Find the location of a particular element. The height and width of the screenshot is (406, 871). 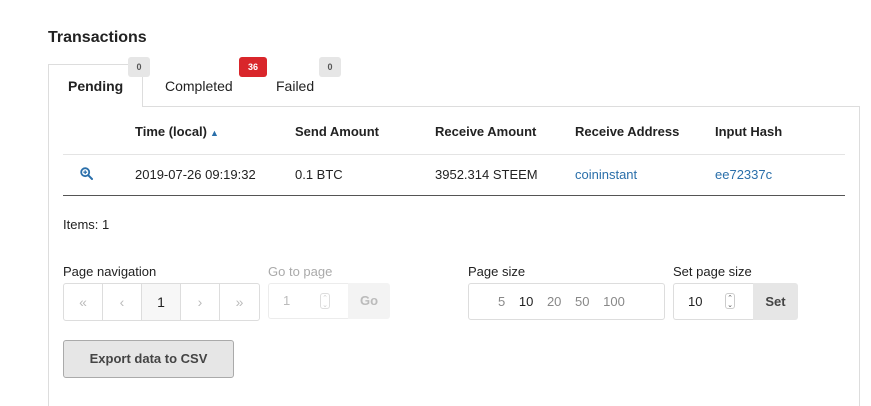

set-page-size-label: Set page size is located at coordinates (712, 271).